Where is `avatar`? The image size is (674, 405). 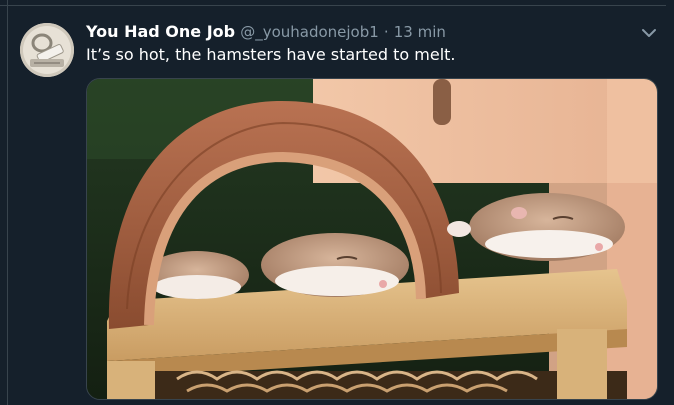 avatar is located at coordinates (47, 50).